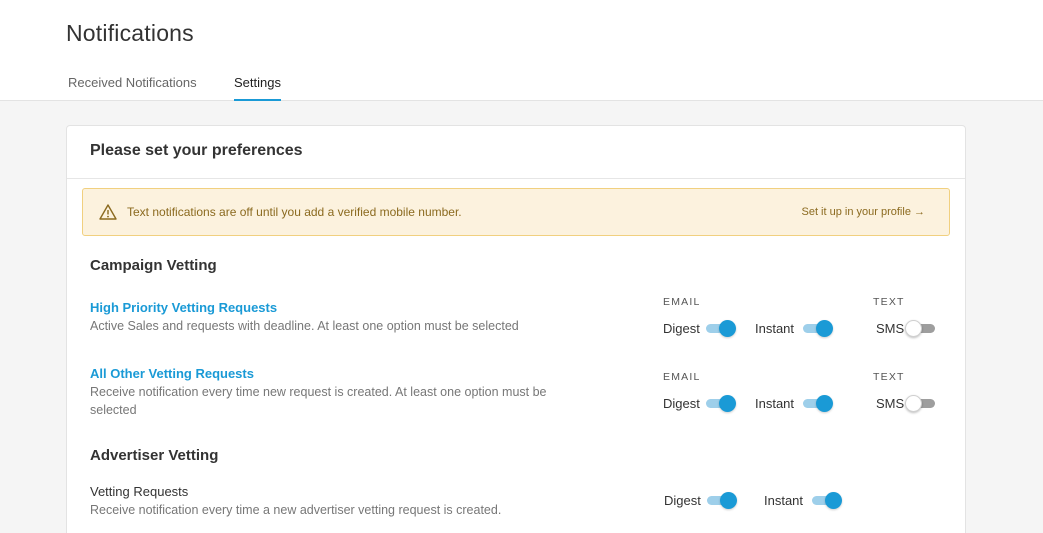 The width and height of the screenshot is (1043, 533). I want to click on all-other-instant-toggle, so click(817, 403).